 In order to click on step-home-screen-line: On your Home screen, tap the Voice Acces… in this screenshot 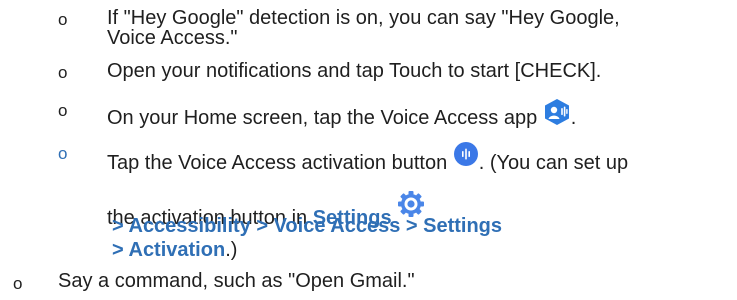, I will do `click(341, 113)`.